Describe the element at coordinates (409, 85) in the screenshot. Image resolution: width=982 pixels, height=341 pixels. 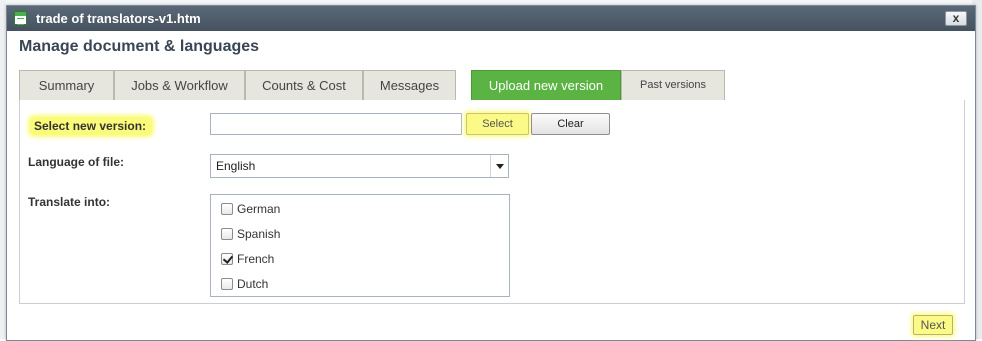
I see `tab-messages: Messages` at that location.